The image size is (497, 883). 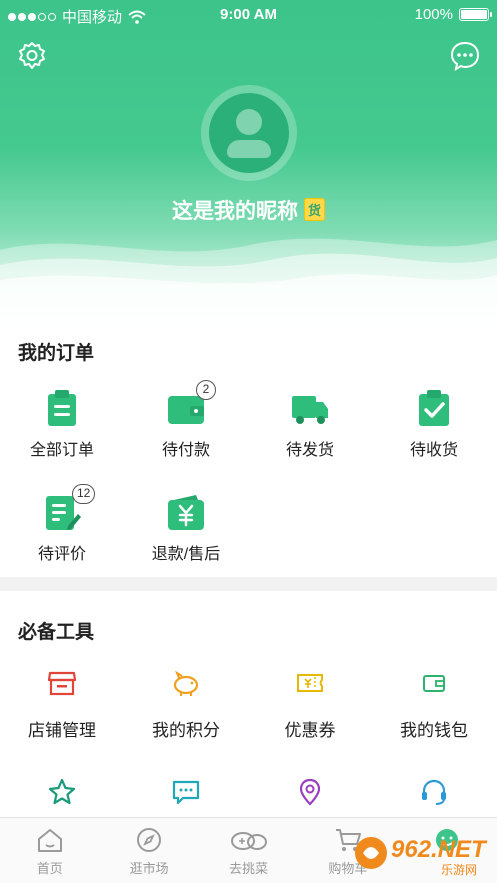 What do you see at coordinates (248, 841) in the screenshot?
I see `vegetable-icon` at bounding box center [248, 841].